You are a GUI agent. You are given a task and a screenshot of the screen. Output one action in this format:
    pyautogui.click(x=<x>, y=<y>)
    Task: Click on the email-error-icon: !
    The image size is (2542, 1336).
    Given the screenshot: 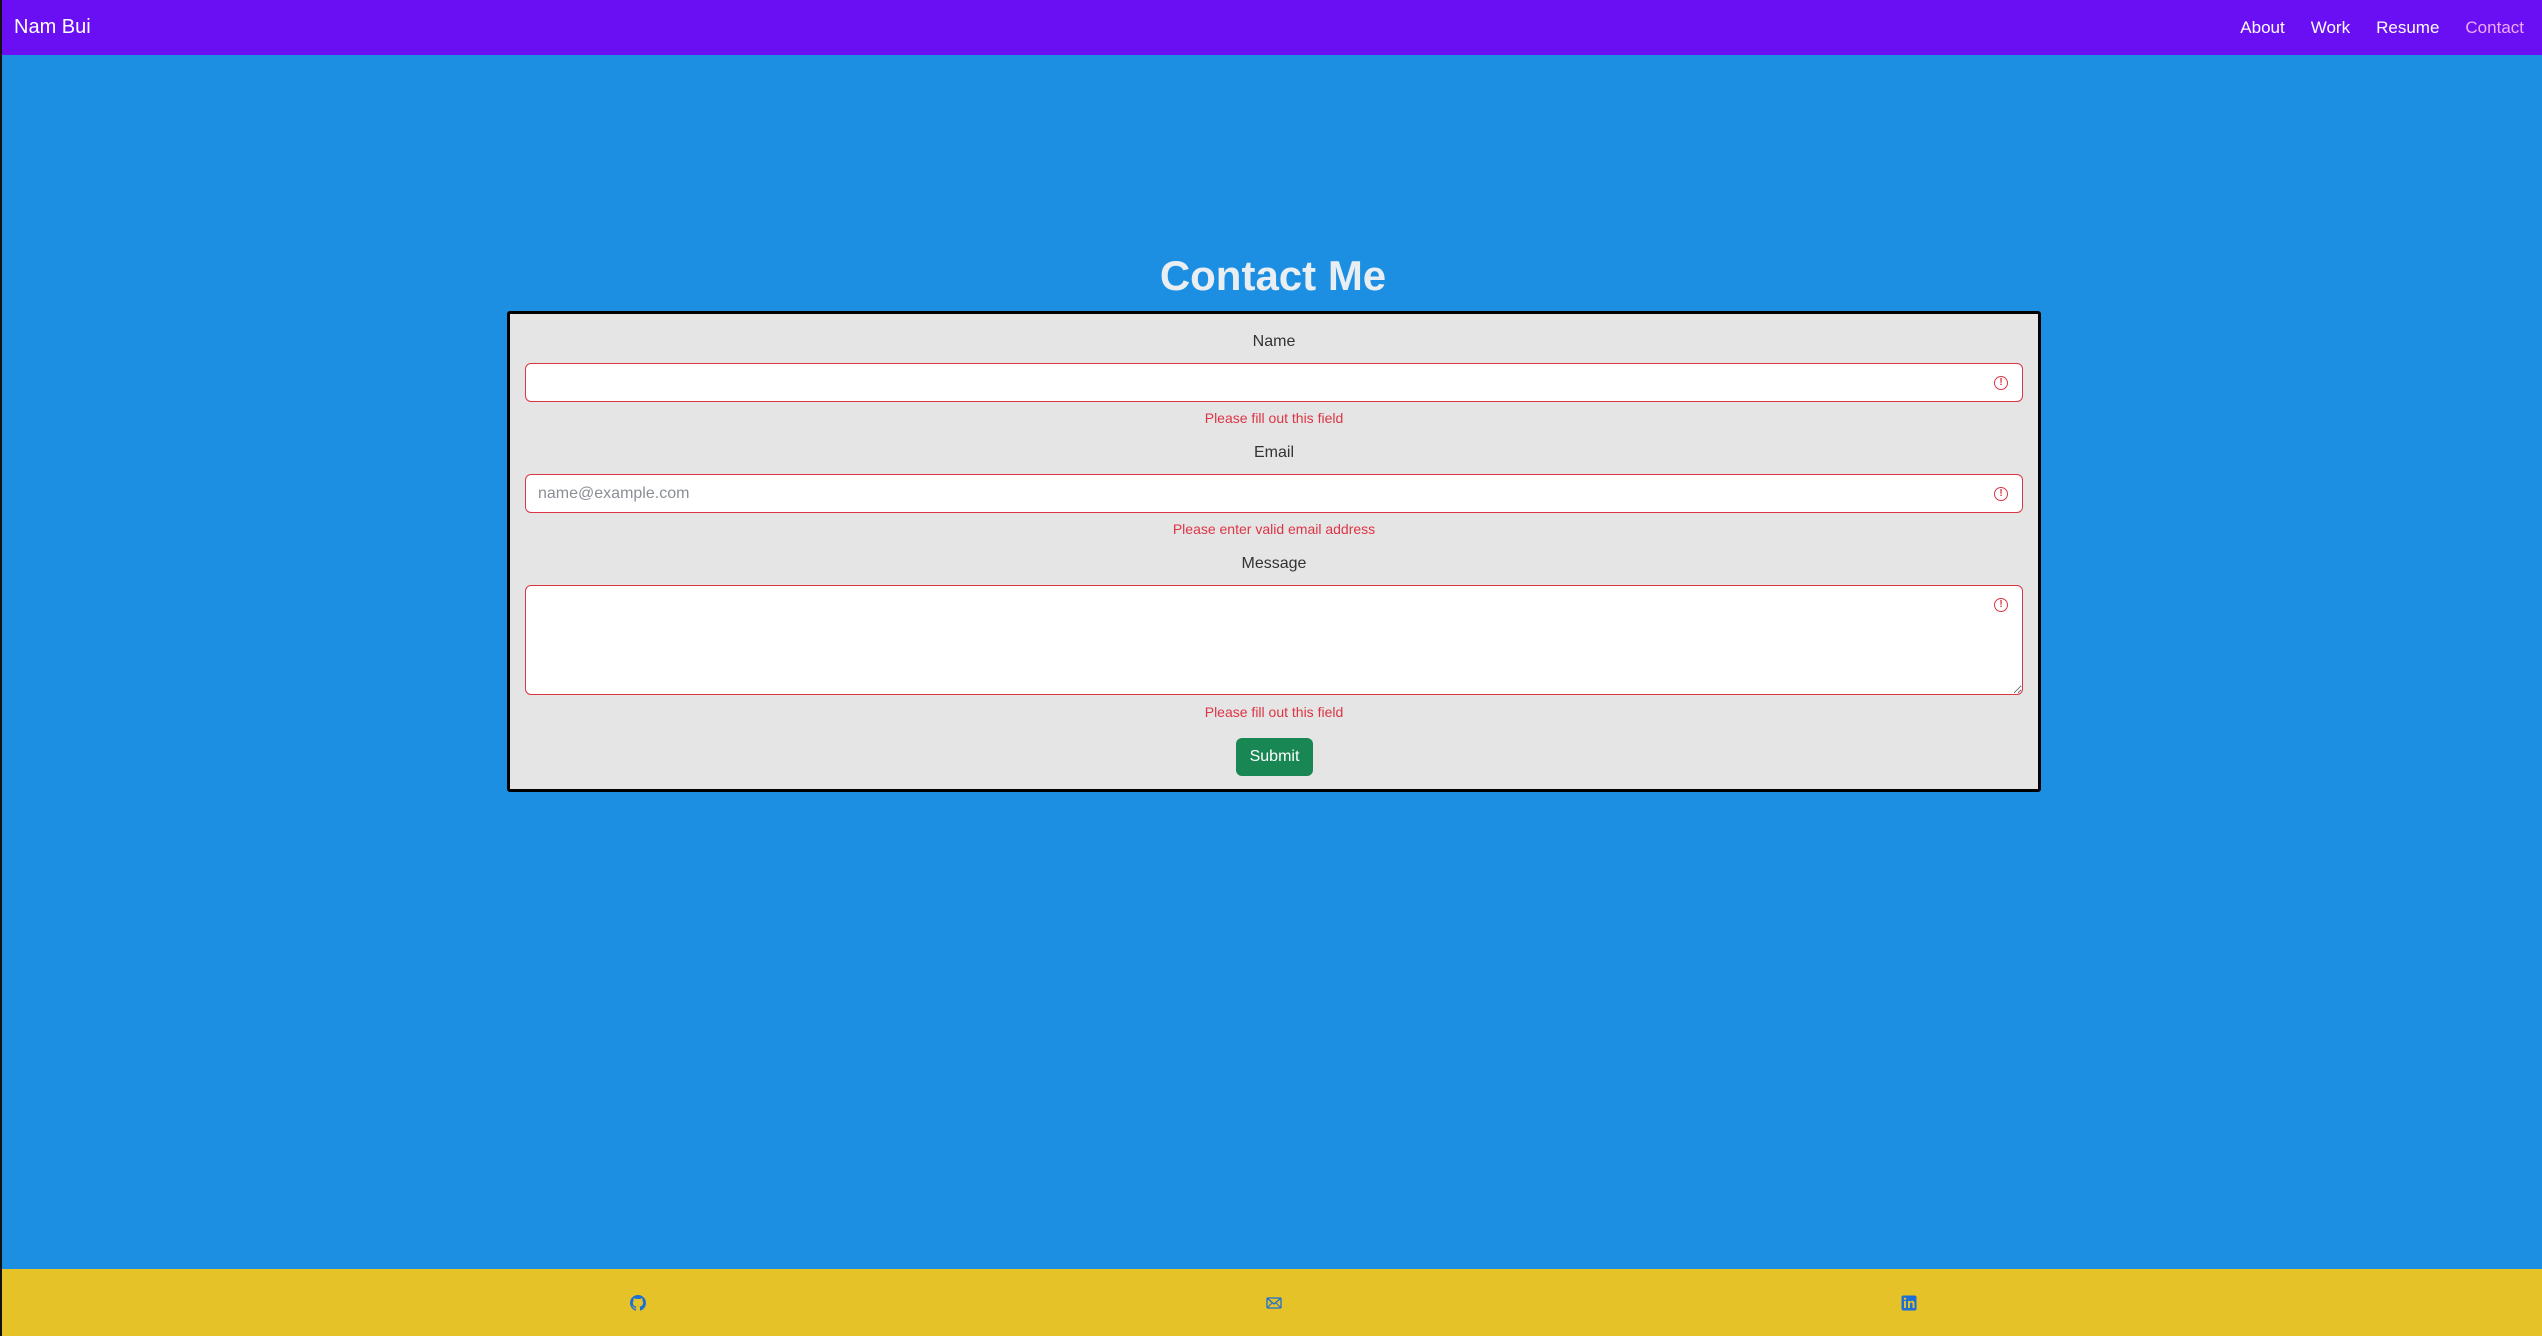 What is the action you would take?
    pyautogui.click(x=2001, y=494)
    